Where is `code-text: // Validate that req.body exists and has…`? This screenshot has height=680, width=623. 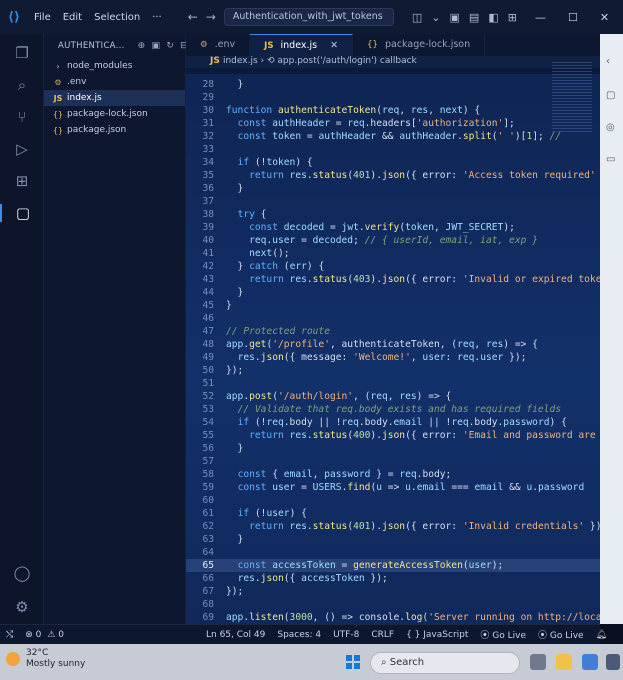
code-text: // Validate that req.body exists and has… is located at coordinates (393, 409).